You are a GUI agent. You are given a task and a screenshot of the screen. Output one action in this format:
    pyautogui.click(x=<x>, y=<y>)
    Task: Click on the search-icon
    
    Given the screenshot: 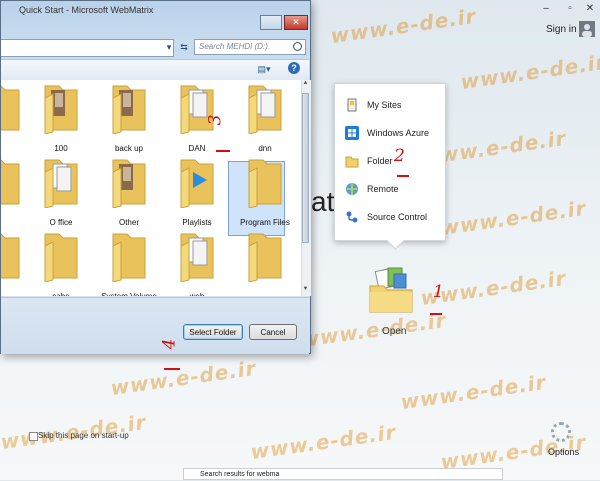 What is the action you would take?
    pyautogui.click(x=297, y=46)
    